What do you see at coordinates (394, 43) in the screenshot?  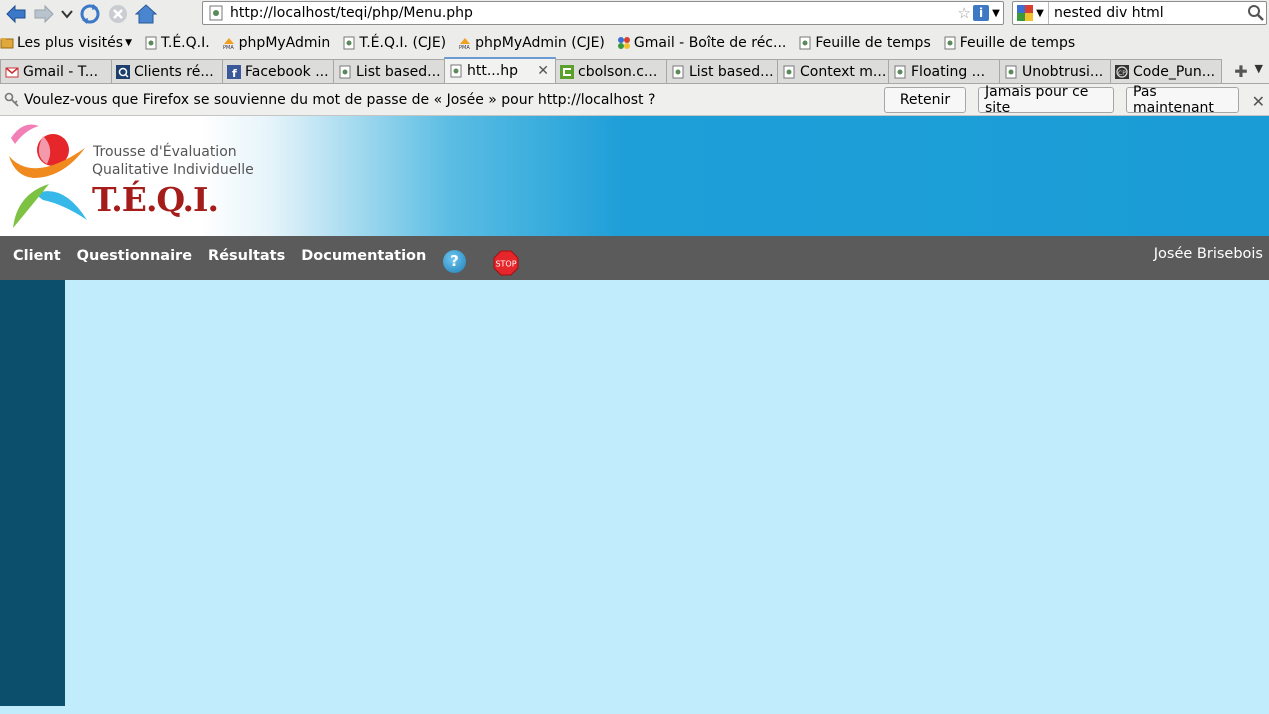 I see `bookmark-item: T.É.Q.I. (CJE)` at bounding box center [394, 43].